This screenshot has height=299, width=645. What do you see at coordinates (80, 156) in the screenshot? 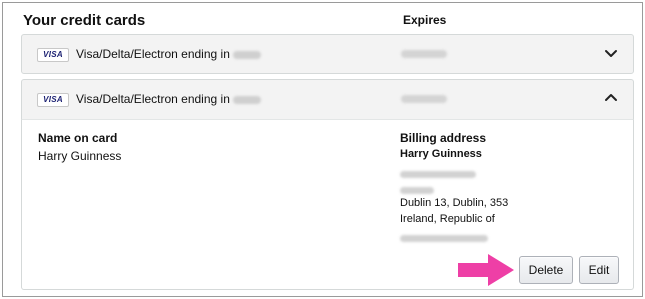
I see `name-on-card-value: Harry Guinness` at bounding box center [80, 156].